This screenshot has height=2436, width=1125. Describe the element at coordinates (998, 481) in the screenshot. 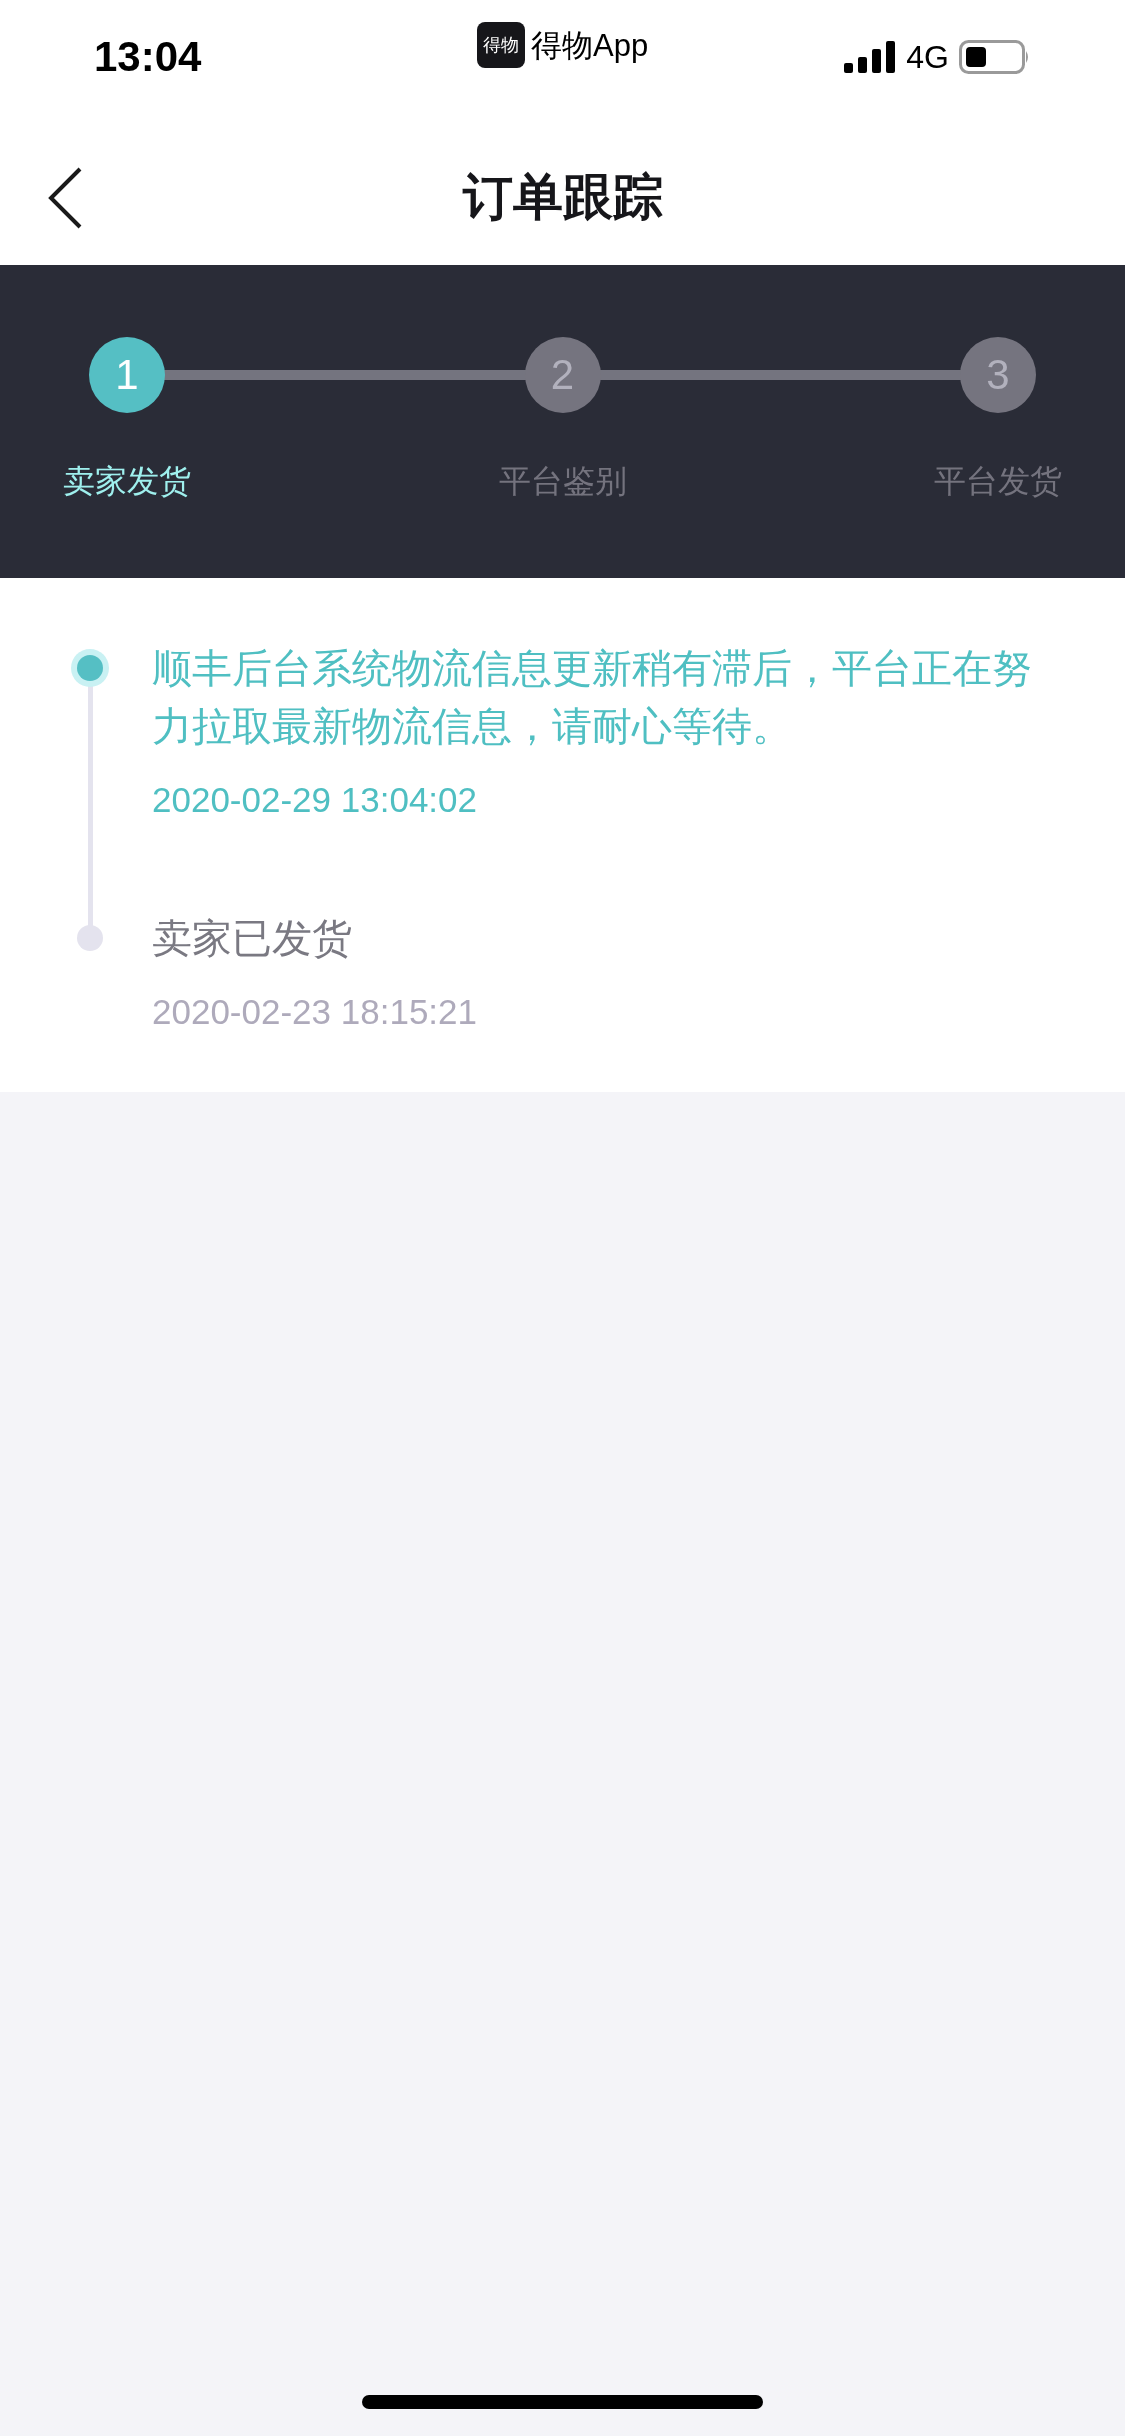

I see `step-label: 平台发货` at that location.